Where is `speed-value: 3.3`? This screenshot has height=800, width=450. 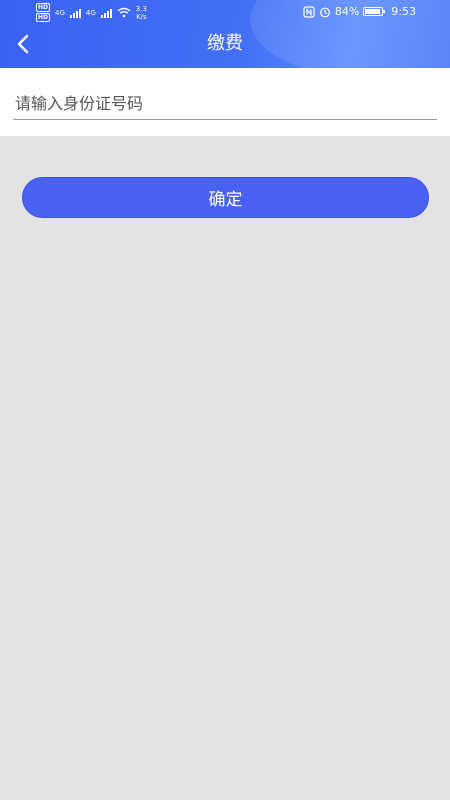
speed-value: 3.3 is located at coordinates (141, 8).